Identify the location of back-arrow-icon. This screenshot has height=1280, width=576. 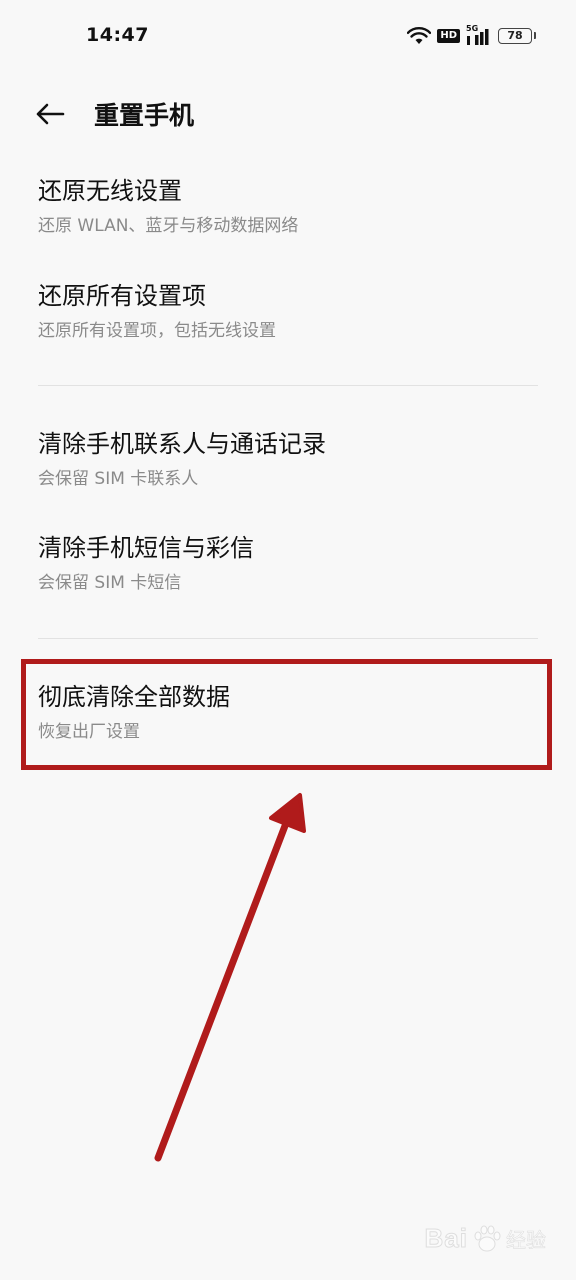
(50, 114).